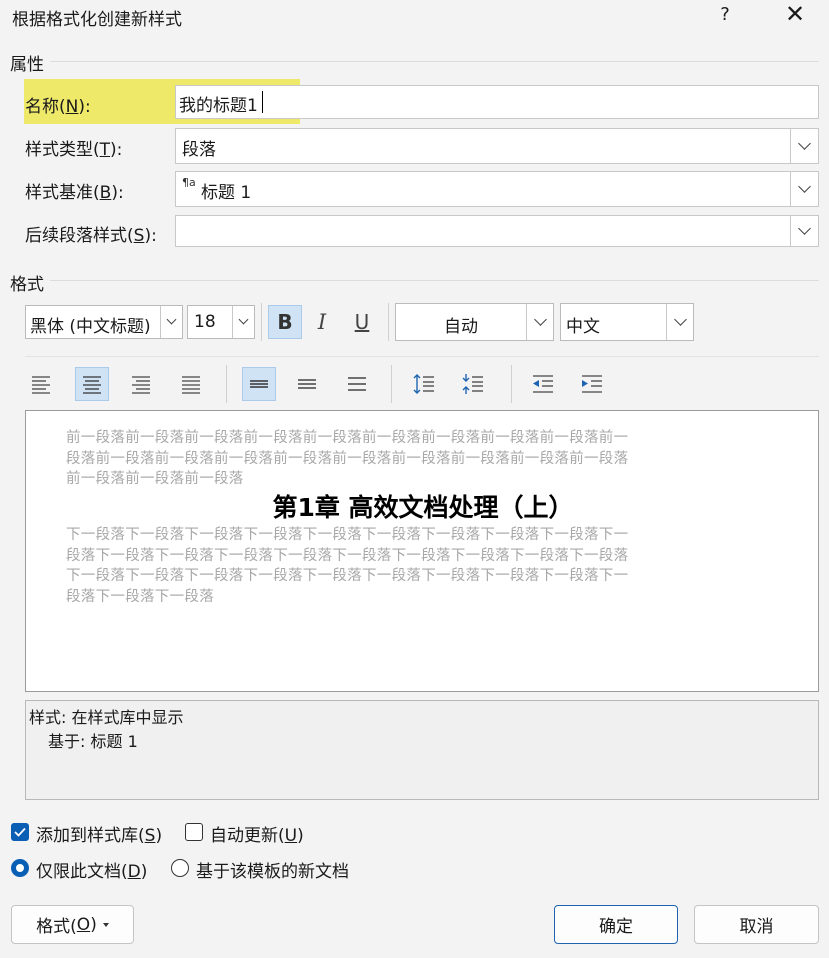 The width and height of the screenshot is (829, 958). Describe the element at coordinates (180, 868) in the screenshot. I see `template-documents-radio` at that location.